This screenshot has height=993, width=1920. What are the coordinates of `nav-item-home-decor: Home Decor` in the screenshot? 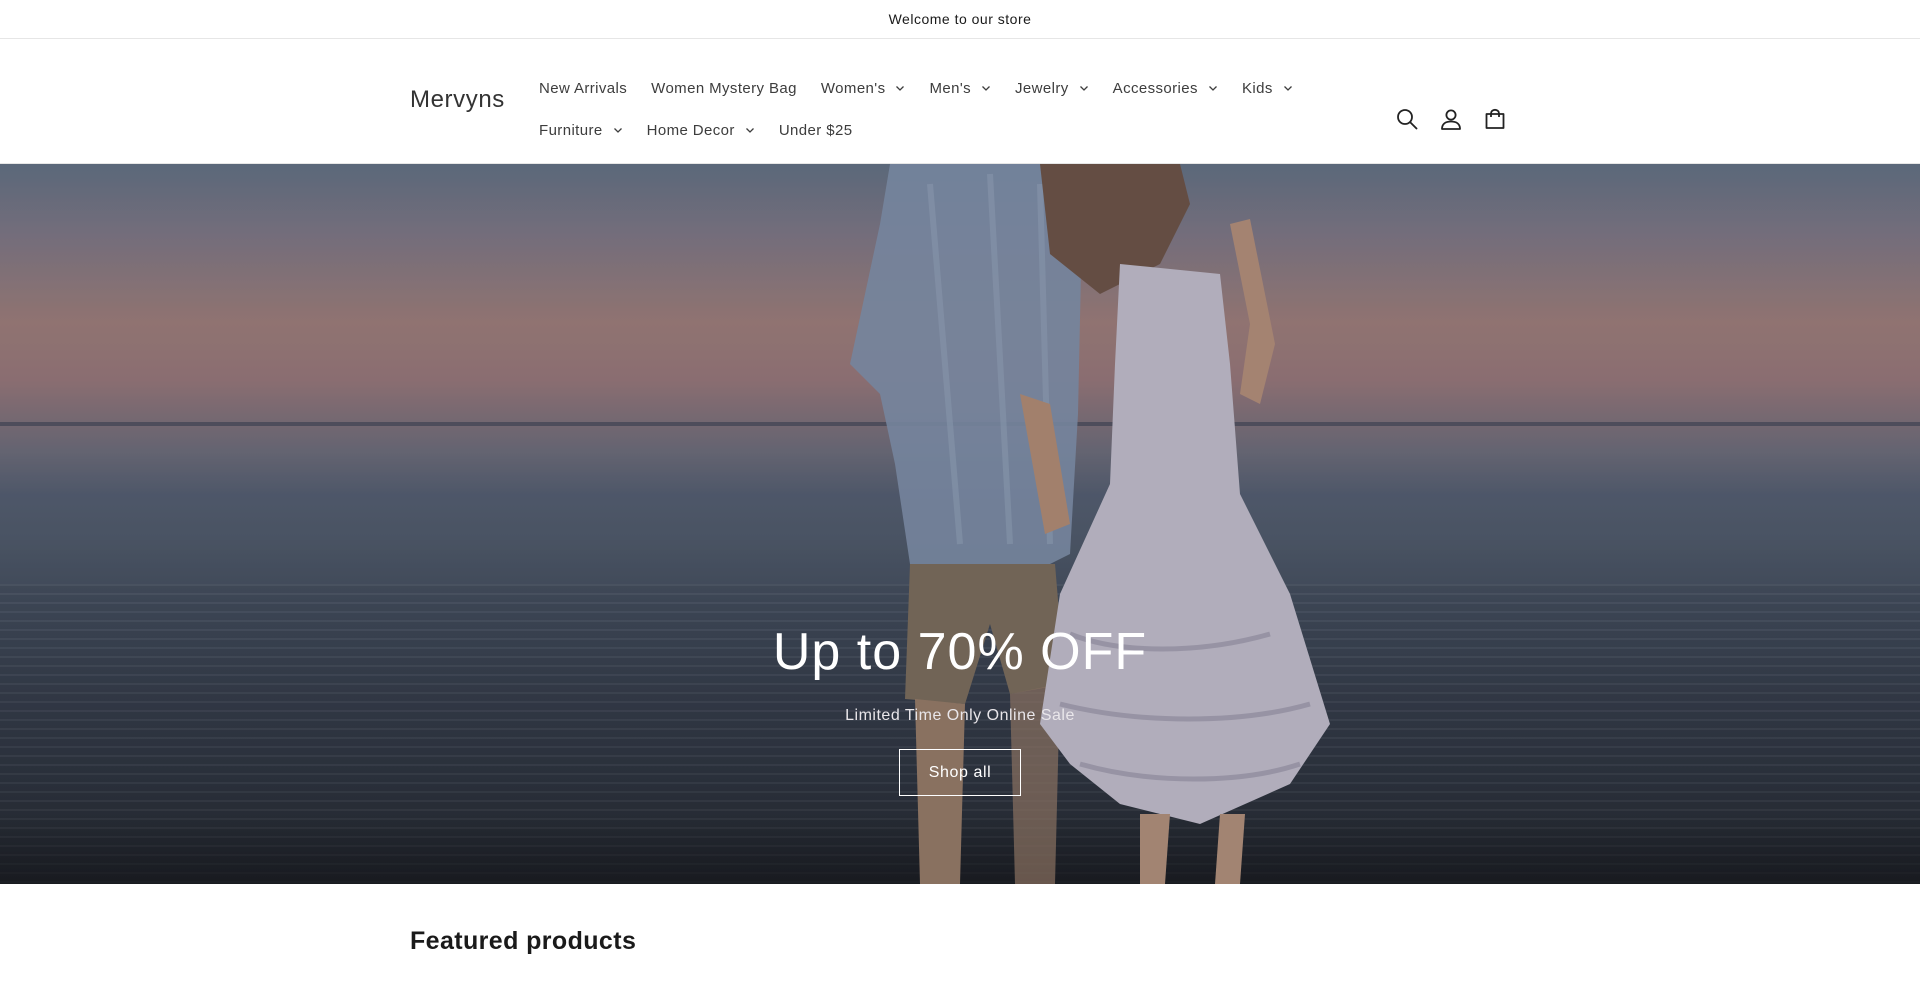 It's located at (701, 130).